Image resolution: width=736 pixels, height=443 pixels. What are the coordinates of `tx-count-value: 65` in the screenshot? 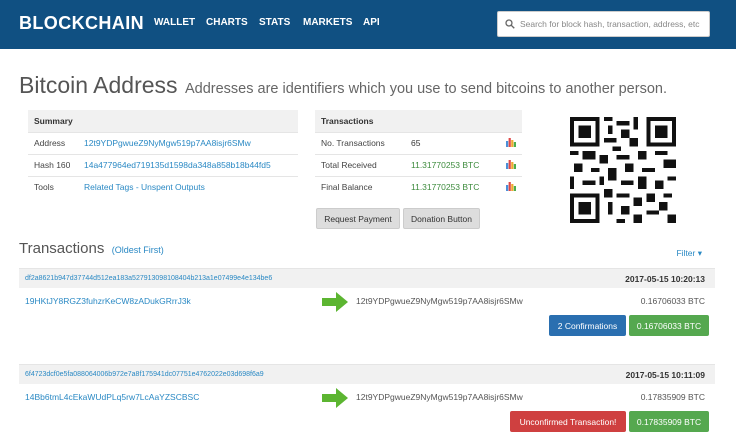 It's located at (452, 142).